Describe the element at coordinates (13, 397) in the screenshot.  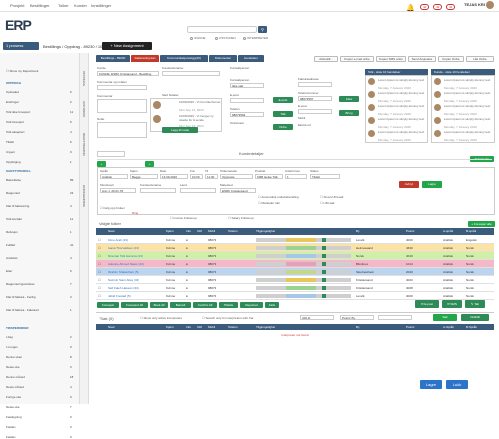
I see `sidebar-item-label: Forrige uke` at that location.